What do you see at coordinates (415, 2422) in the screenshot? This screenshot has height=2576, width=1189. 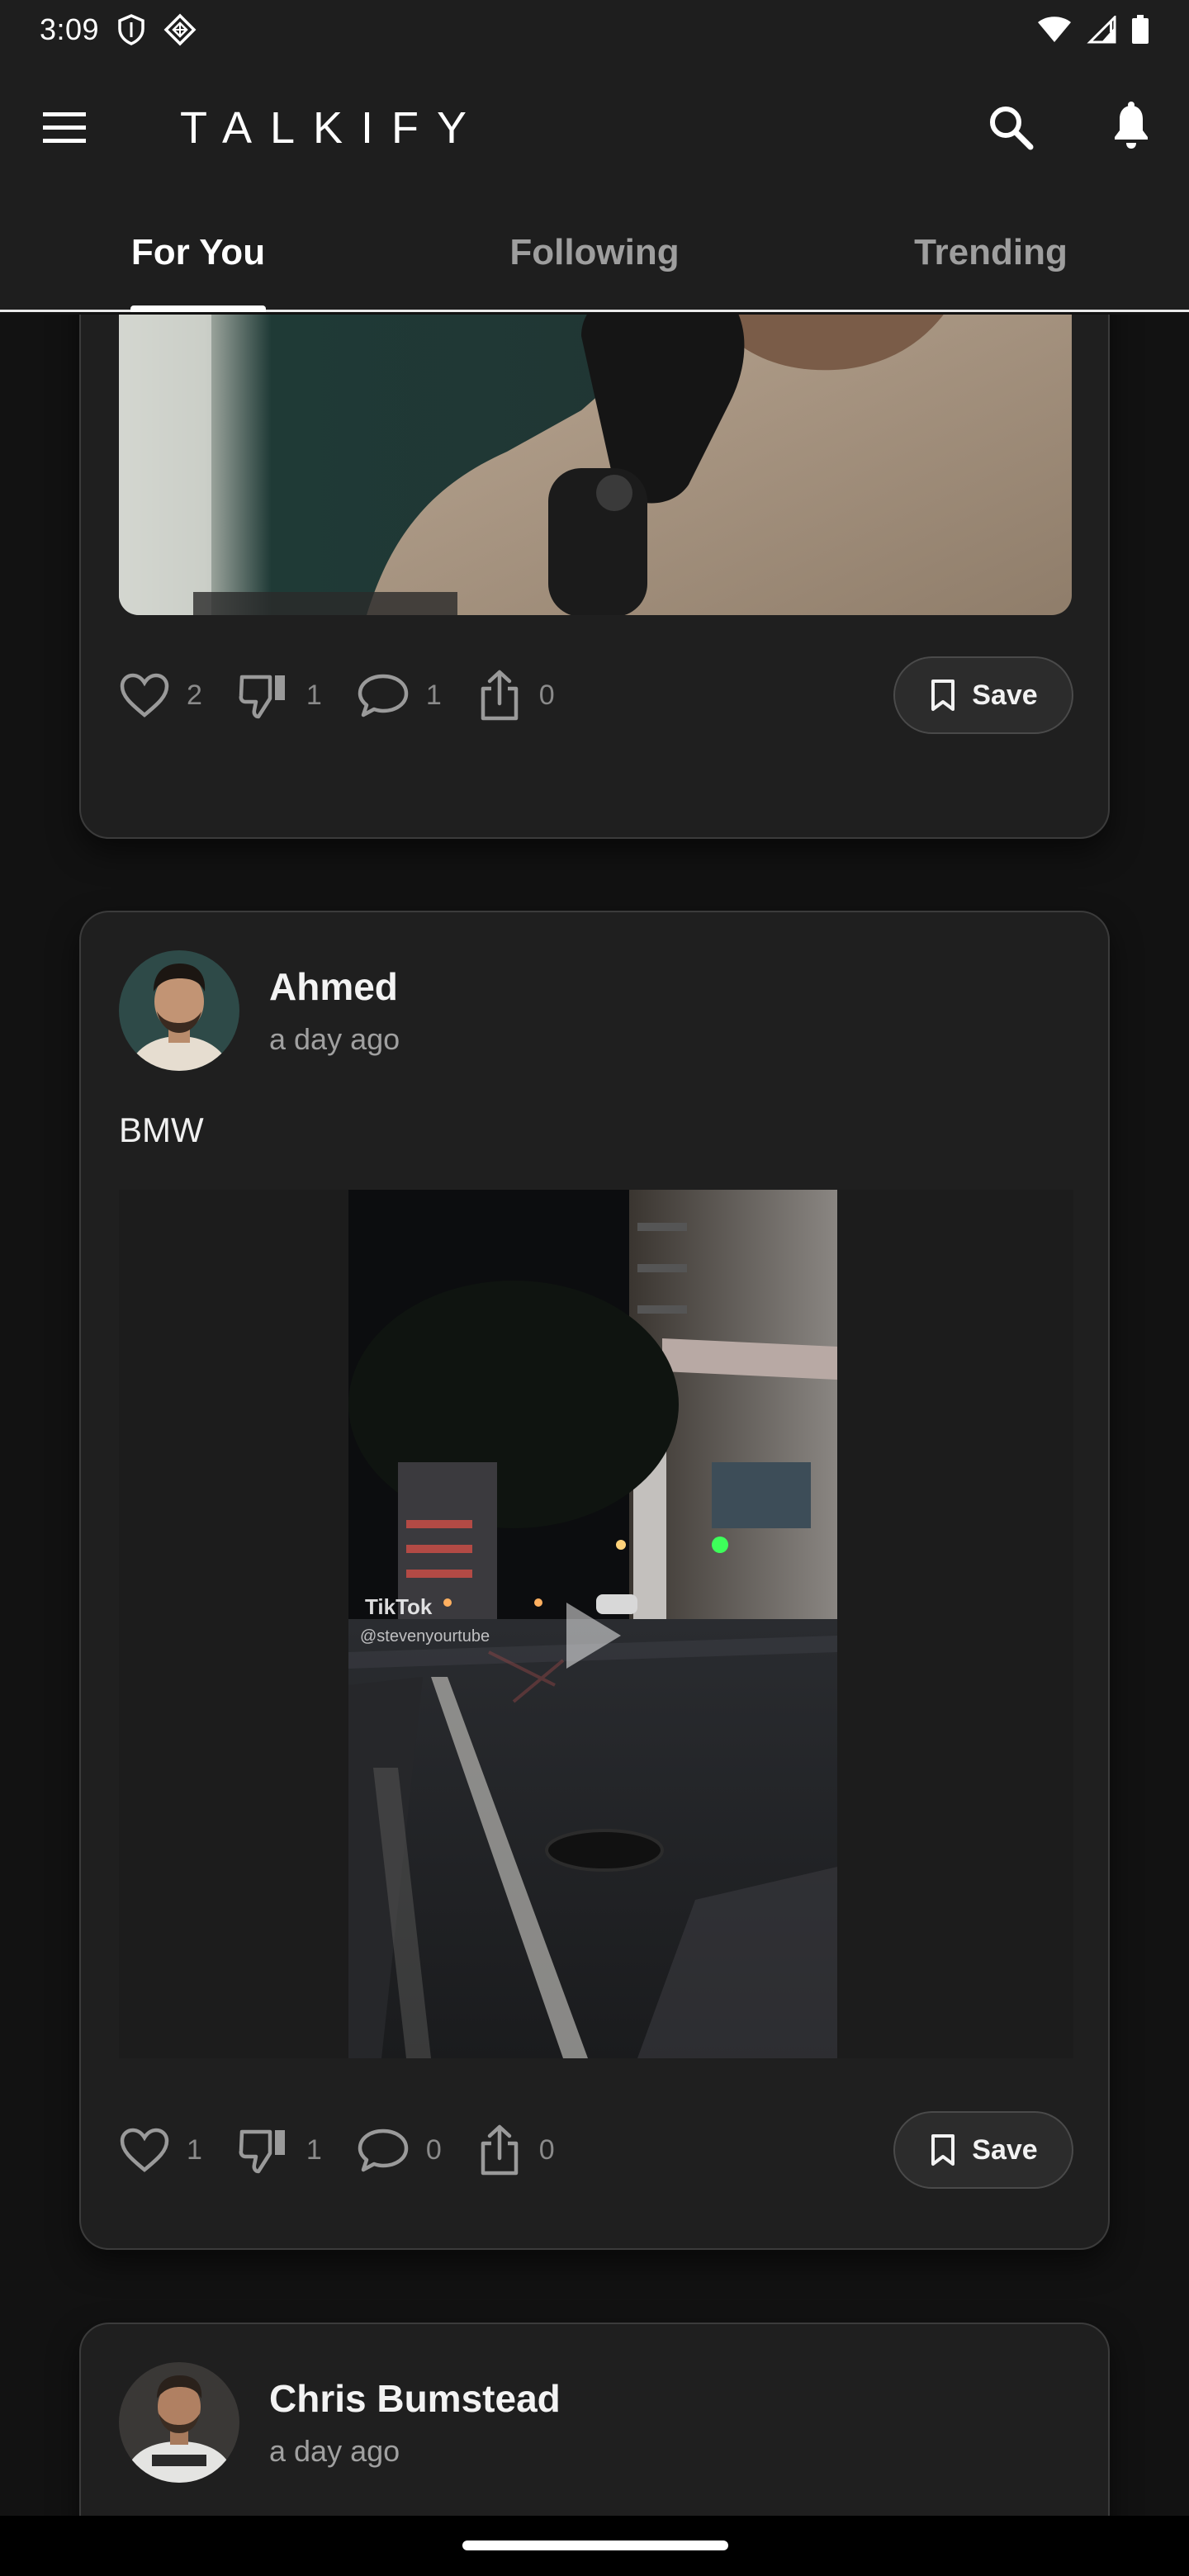 I see `author-info: Chris Bumstead a day ago` at bounding box center [415, 2422].